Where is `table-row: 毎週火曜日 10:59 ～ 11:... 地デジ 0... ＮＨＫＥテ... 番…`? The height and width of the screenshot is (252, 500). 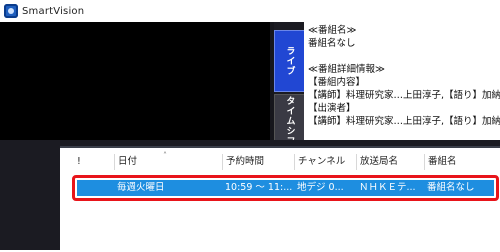 table-row: 毎週火曜日 10:59 ～ 11:... 地デジ 0... ＮＨＫＥテ... 番… is located at coordinates (285, 188).